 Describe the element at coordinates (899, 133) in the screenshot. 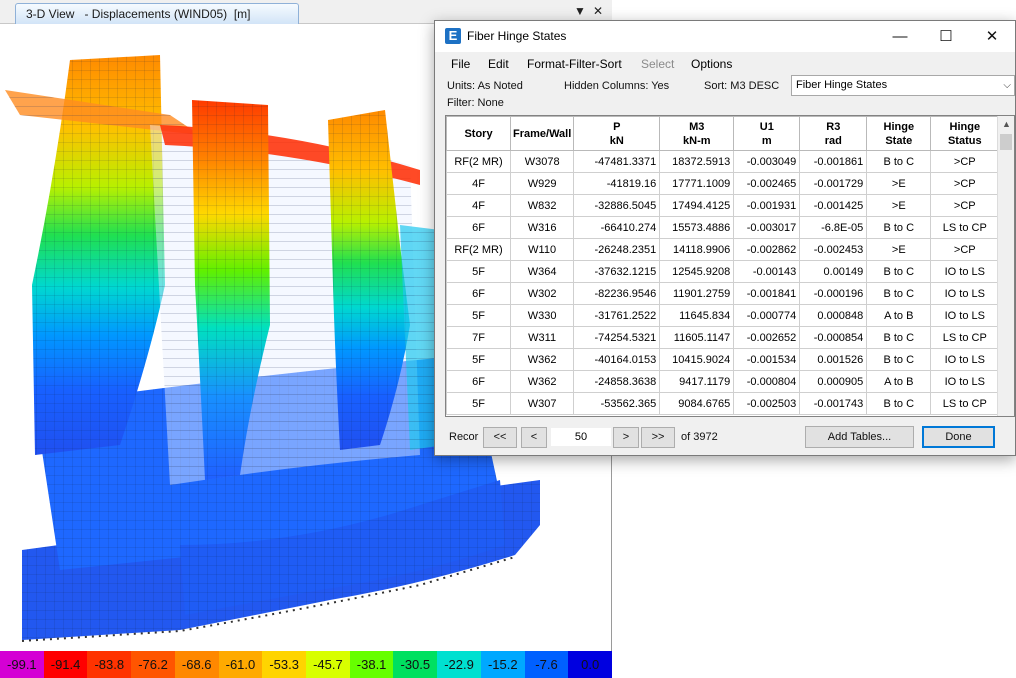

I see `column-header: Hinge State` at that location.